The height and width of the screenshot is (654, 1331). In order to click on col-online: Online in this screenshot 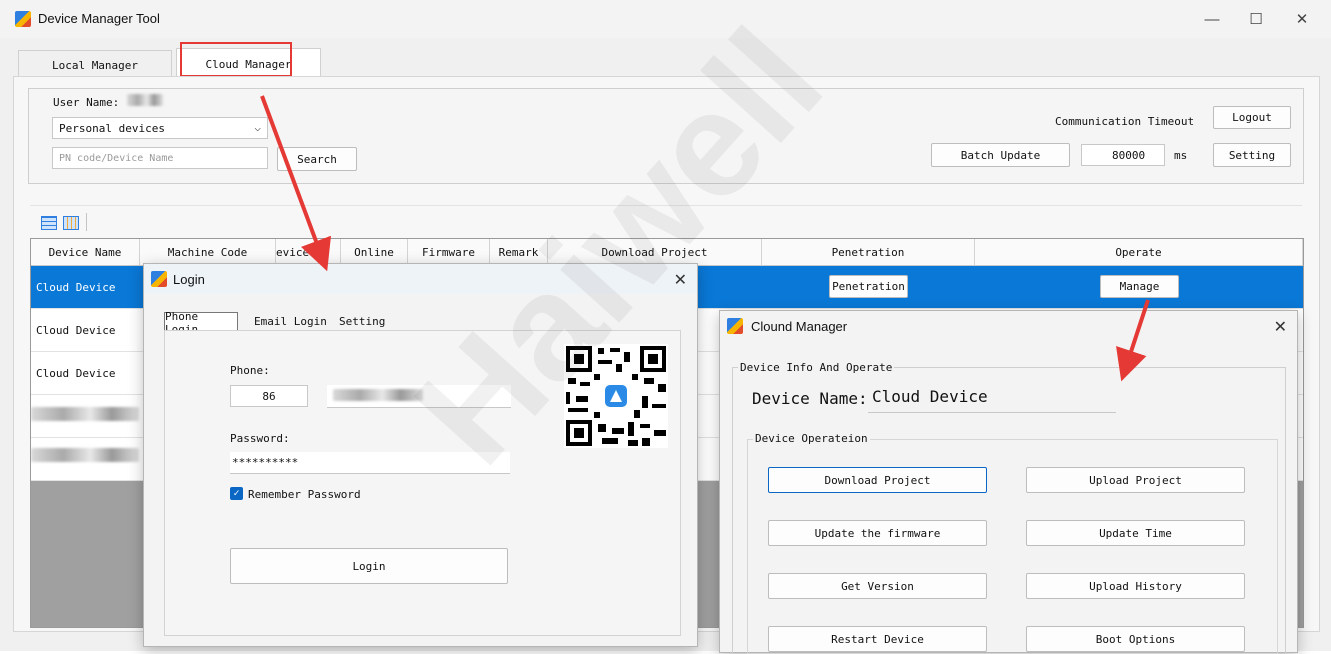, I will do `click(374, 252)`.